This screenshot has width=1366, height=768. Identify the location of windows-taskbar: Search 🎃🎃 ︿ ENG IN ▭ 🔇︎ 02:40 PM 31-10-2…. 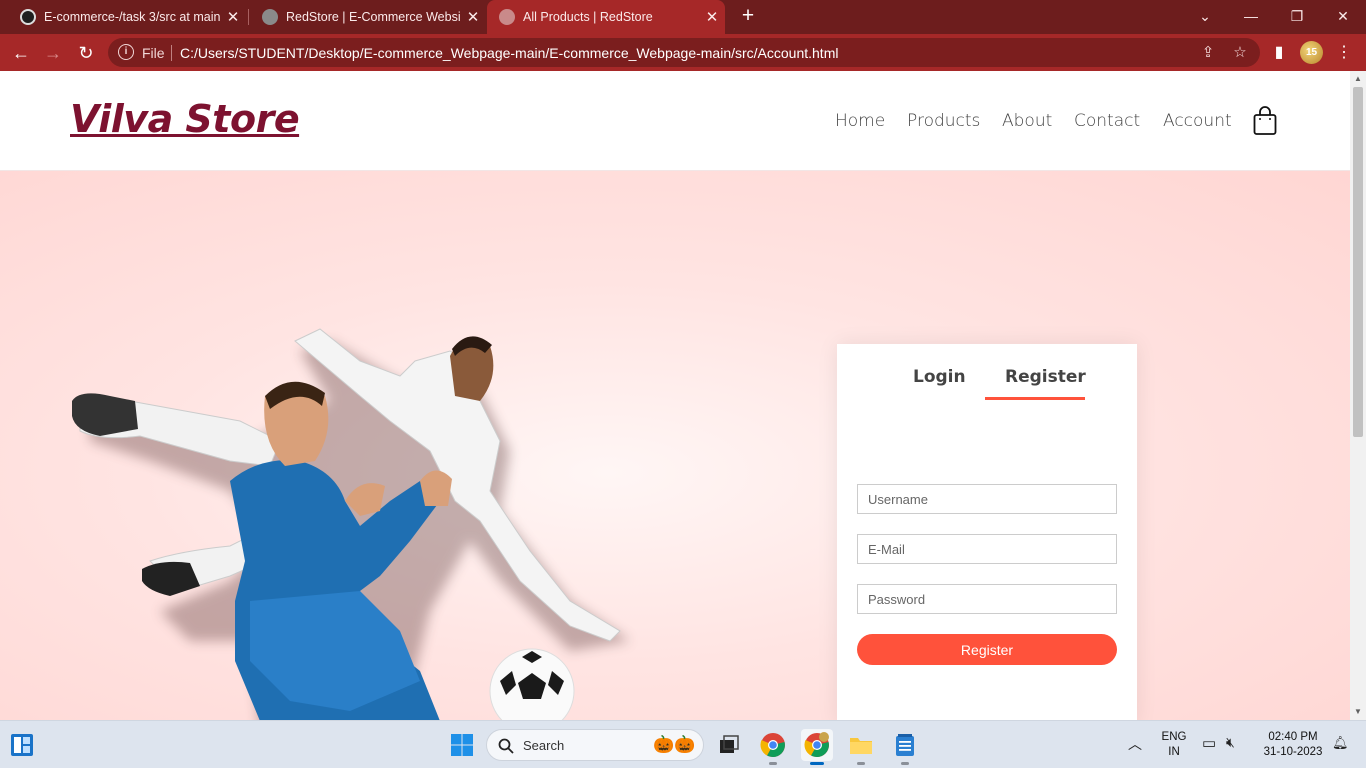
(683, 744).